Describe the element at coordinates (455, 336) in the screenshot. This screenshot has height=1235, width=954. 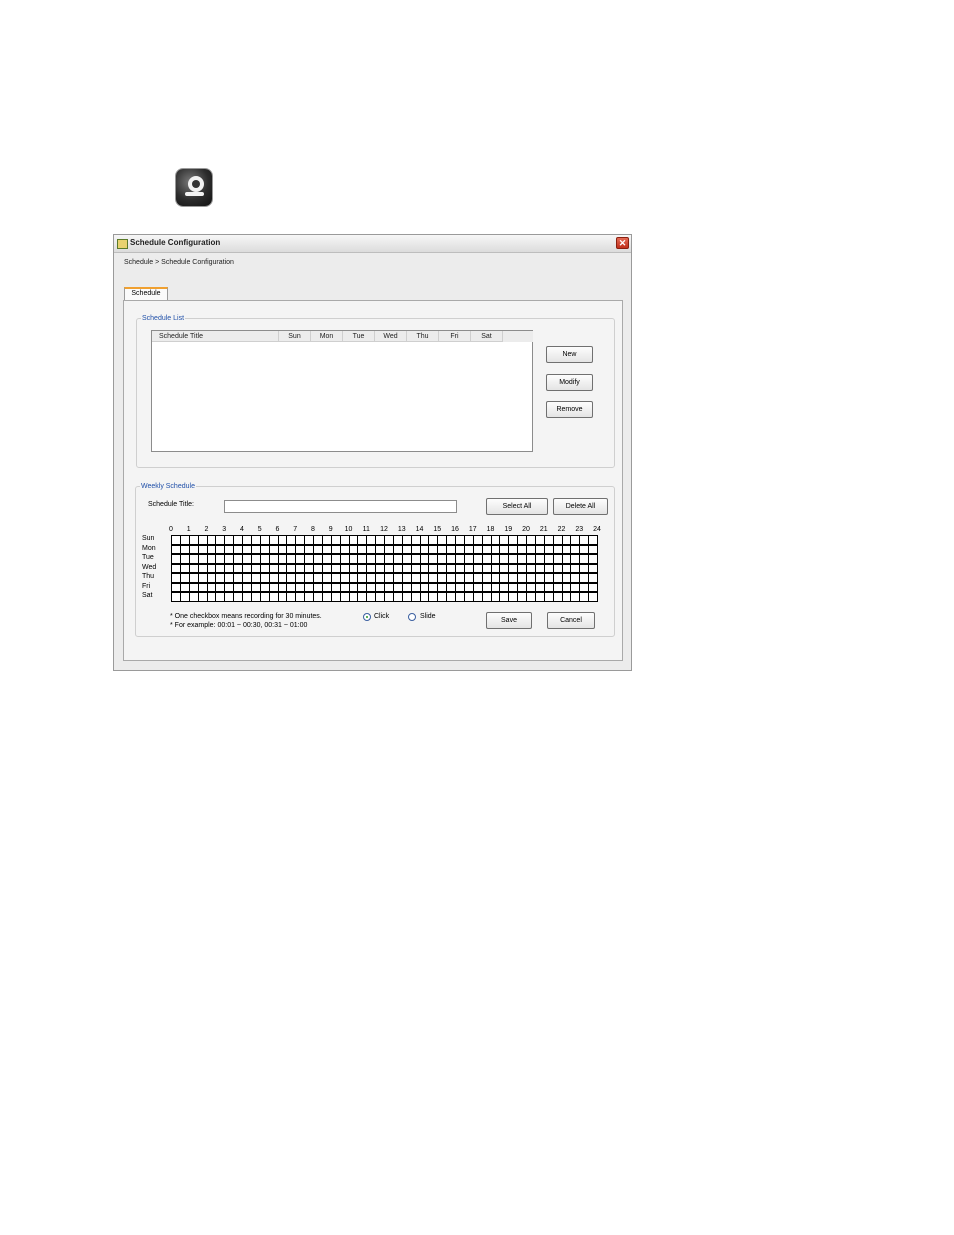
I see `column-header-fri: Fri` at that location.